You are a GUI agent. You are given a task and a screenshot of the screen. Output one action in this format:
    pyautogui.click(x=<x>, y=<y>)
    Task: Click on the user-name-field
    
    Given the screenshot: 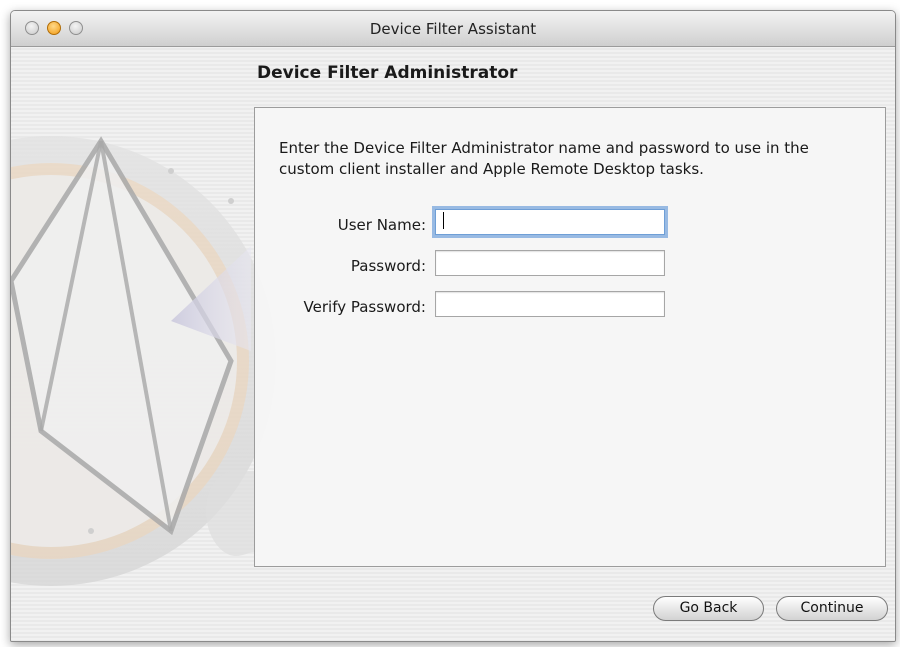 What is the action you would take?
    pyautogui.click(x=550, y=222)
    